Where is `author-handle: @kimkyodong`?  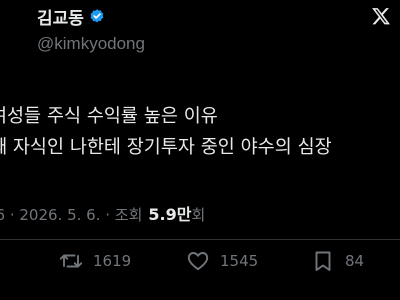 author-handle: @kimkyodong is located at coordinates (91, 44).